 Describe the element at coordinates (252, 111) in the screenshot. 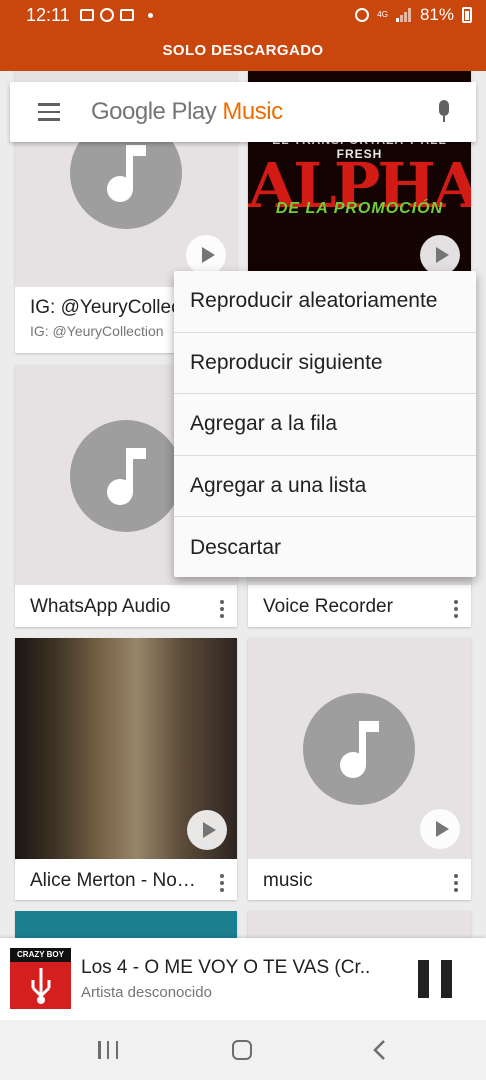

I see `logo-suffix: Music` at that location.